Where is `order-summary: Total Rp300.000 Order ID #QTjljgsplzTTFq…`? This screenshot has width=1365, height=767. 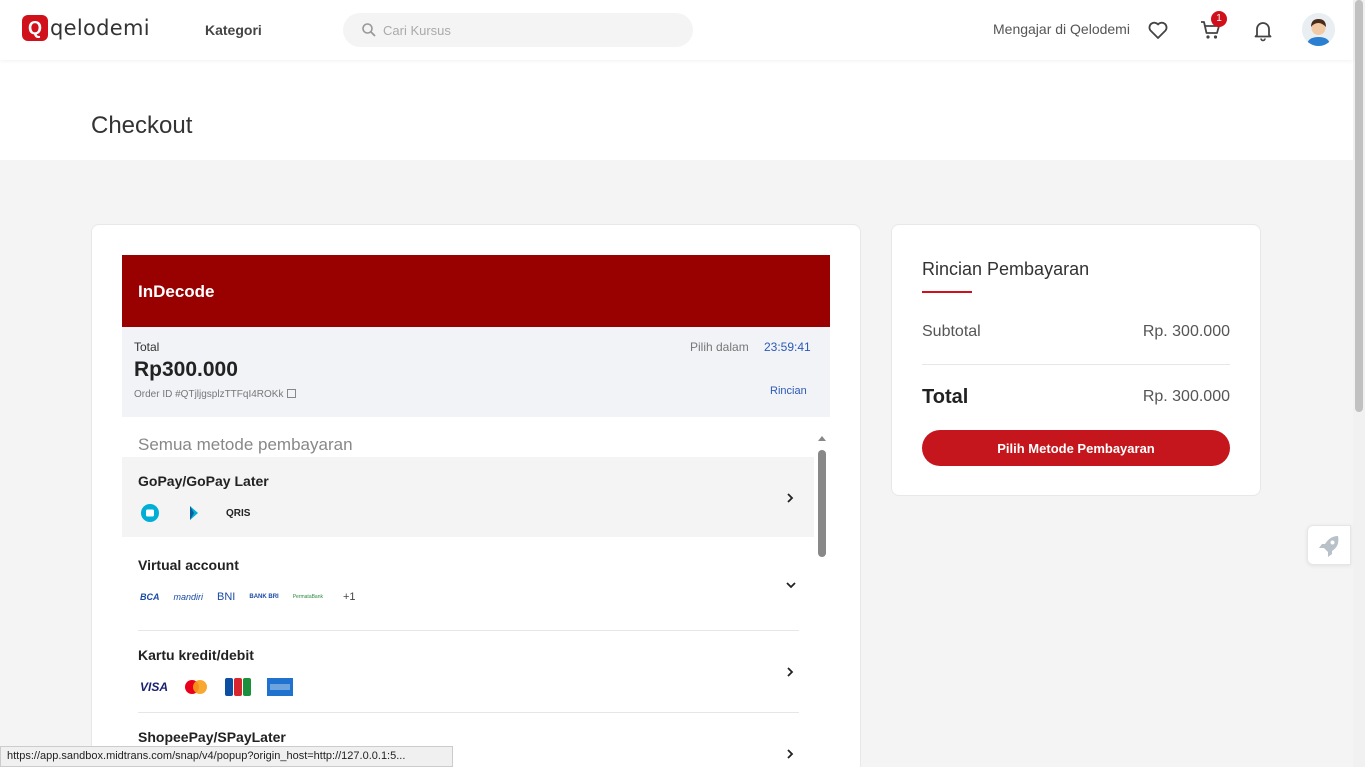
order-summary: Total Rp300.000 Order ID #QTjljgsplzTTFq… is located at coordinates (476, 372).